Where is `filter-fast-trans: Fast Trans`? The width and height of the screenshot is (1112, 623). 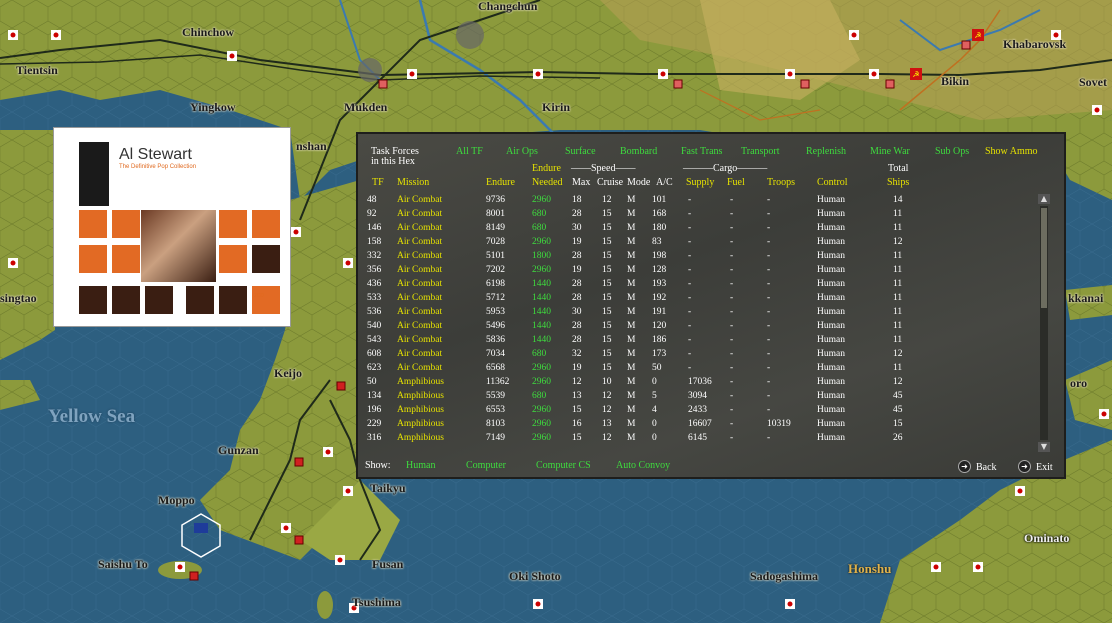
filter-fast-trans: Fast Trans is located at coordinates (701, 151).